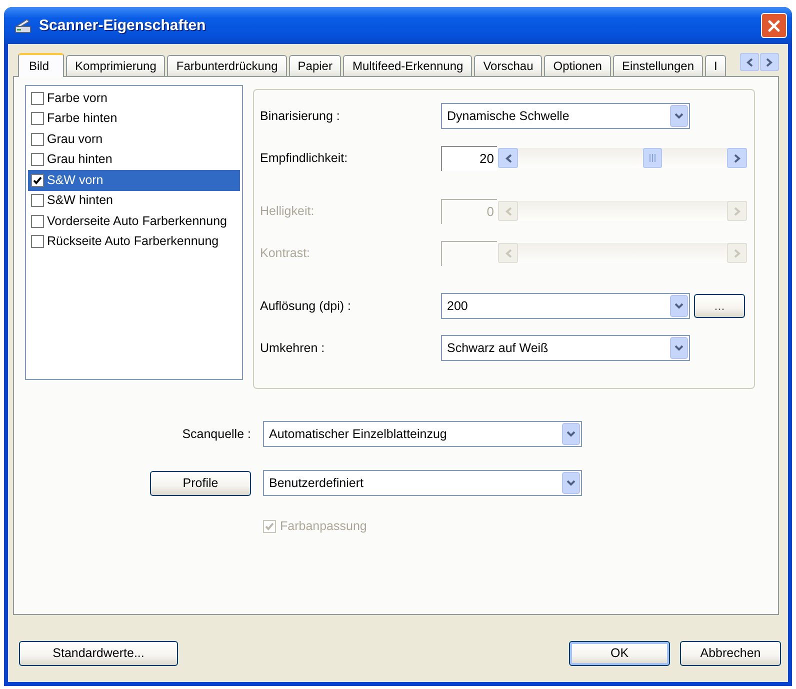  Describe the element at coordinates (216, 434) in the screenshot. I see `field-label: Scanquelle :` at that location.